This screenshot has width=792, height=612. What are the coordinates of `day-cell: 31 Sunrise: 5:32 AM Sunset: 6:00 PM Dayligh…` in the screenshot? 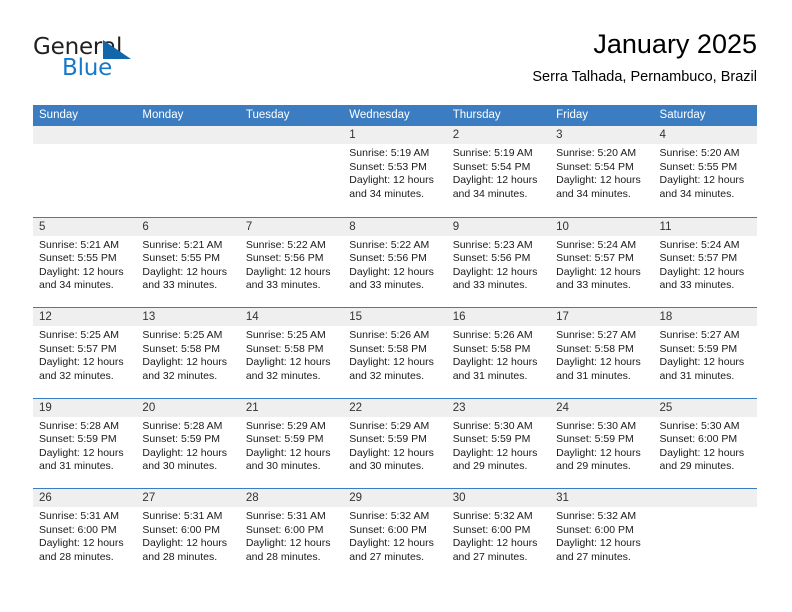 It's located at (602, 534).